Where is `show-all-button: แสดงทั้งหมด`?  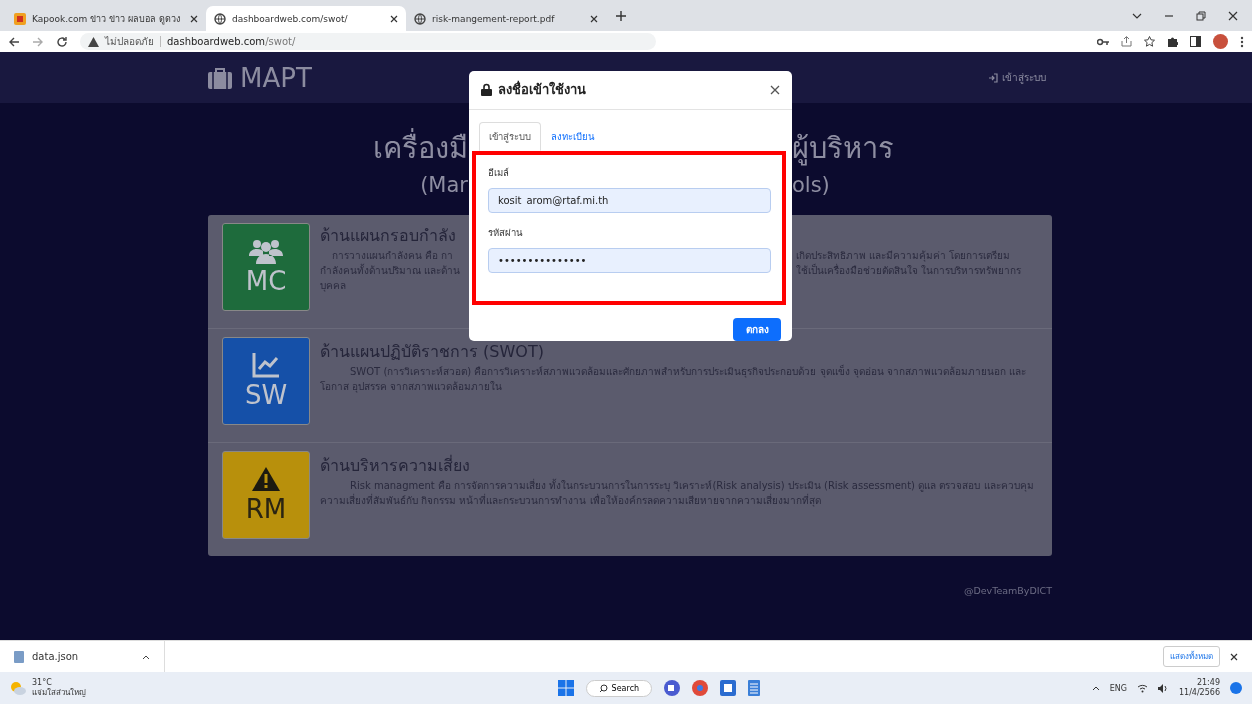 show-all-button: แสดงทั้งหมด is located at coordinates (1191, 656).